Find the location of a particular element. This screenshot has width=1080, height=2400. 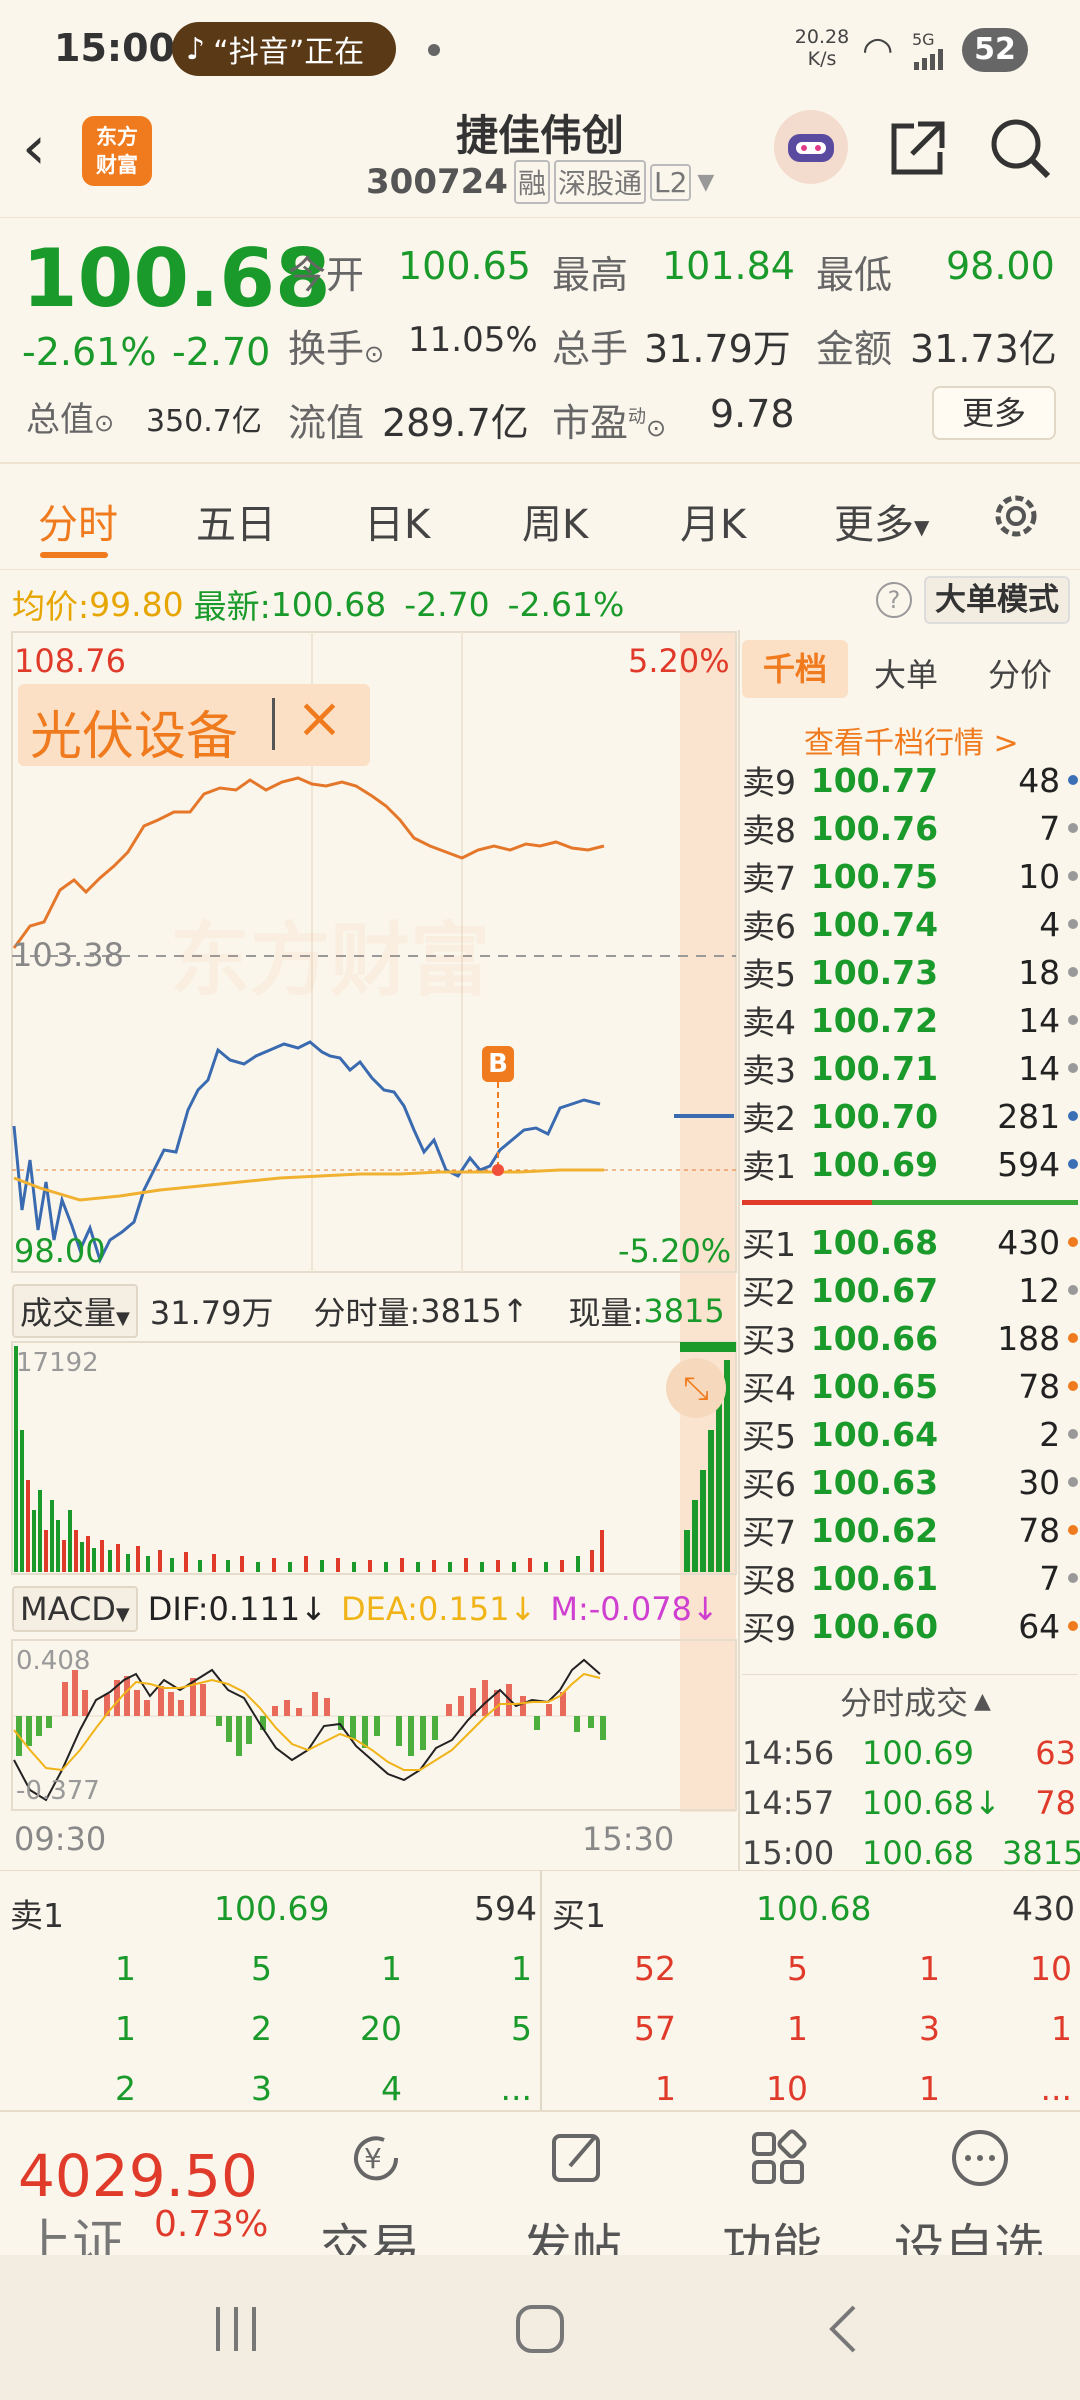

tab-five-day: 五日 is located at coordinates (236, 521).